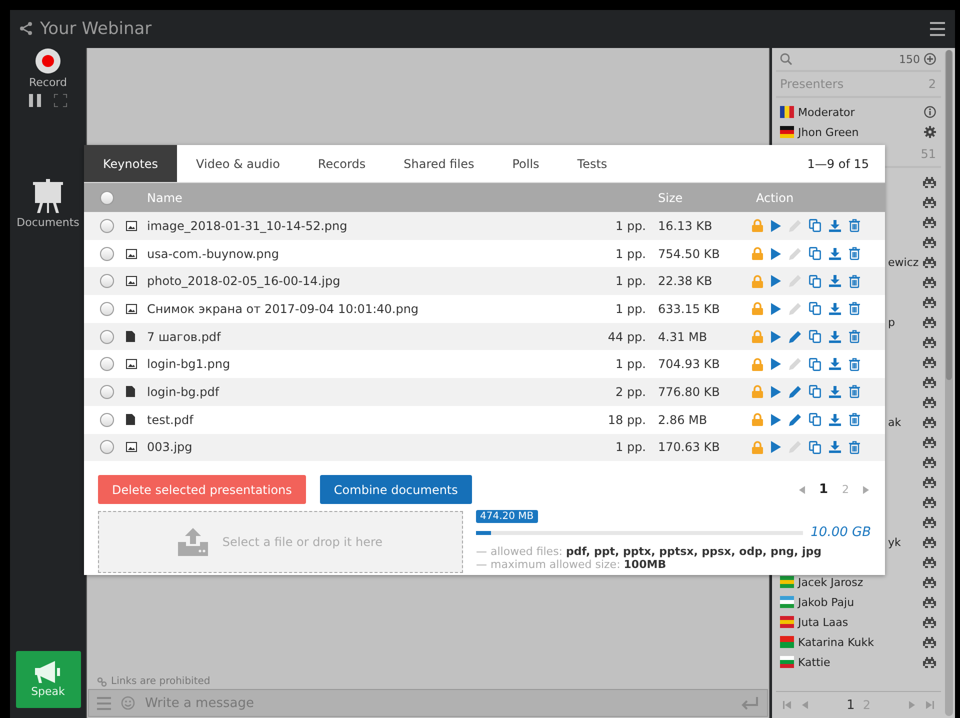  Describe the element at coordinates (626, 337) in the screenshot. I see `page-count: 44 pp.` at that location.